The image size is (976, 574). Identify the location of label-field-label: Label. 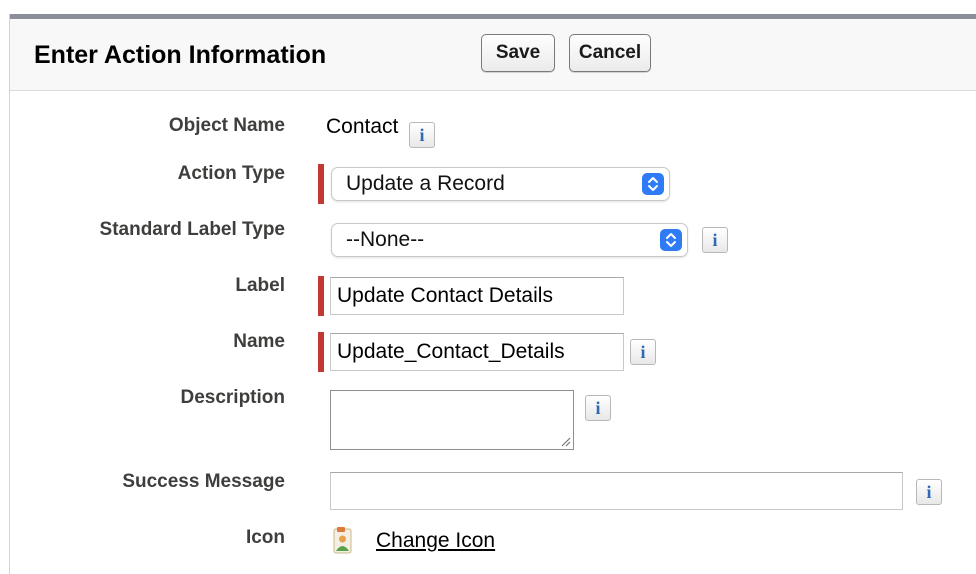
(260, 285).